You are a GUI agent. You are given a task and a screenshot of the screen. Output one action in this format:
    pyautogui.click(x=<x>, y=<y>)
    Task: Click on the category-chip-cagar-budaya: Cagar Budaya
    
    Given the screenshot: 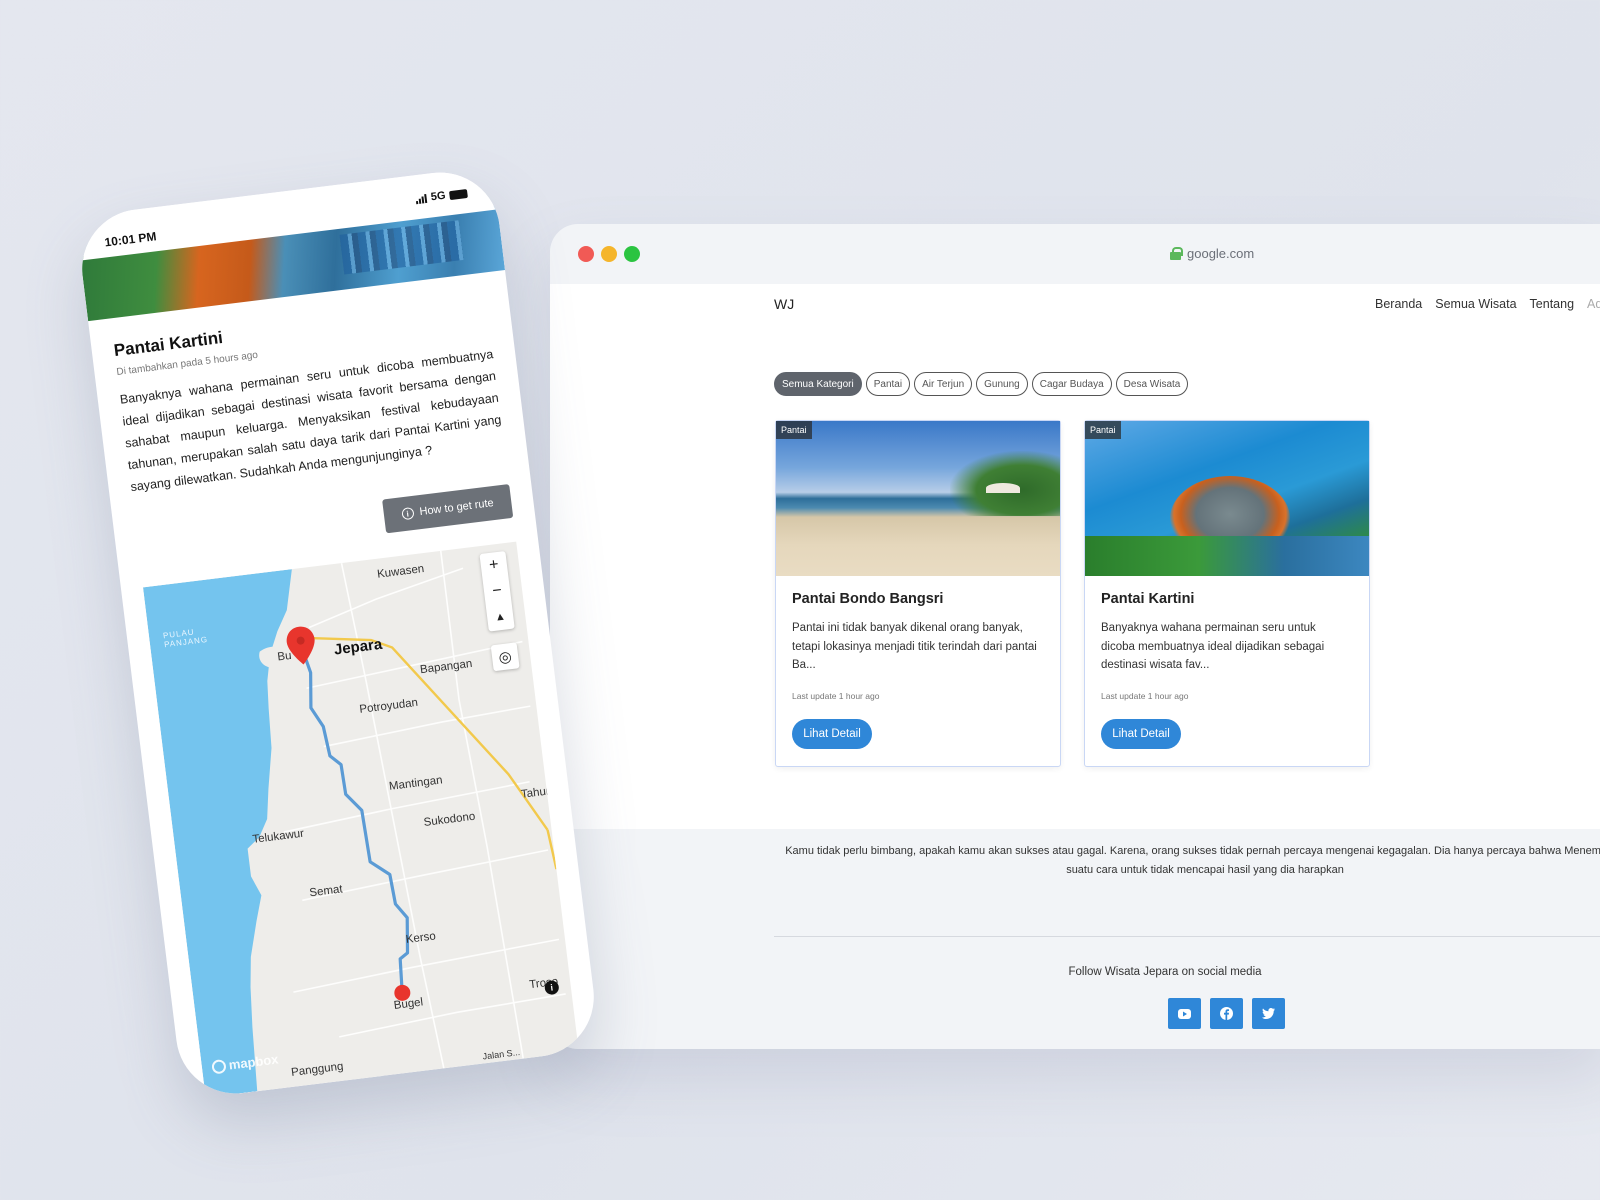 What is the action you would take?
    pyautogui.click(x=1071, y=384)
    